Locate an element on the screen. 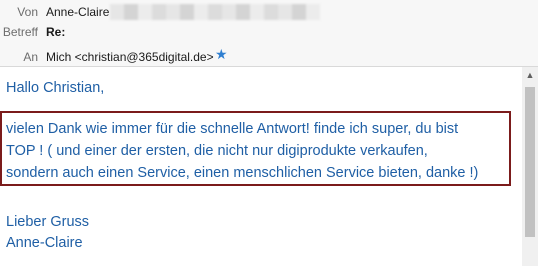 This screenshot has height=266, width=538. star-icon: ★ is located at coordinates (222, 54).